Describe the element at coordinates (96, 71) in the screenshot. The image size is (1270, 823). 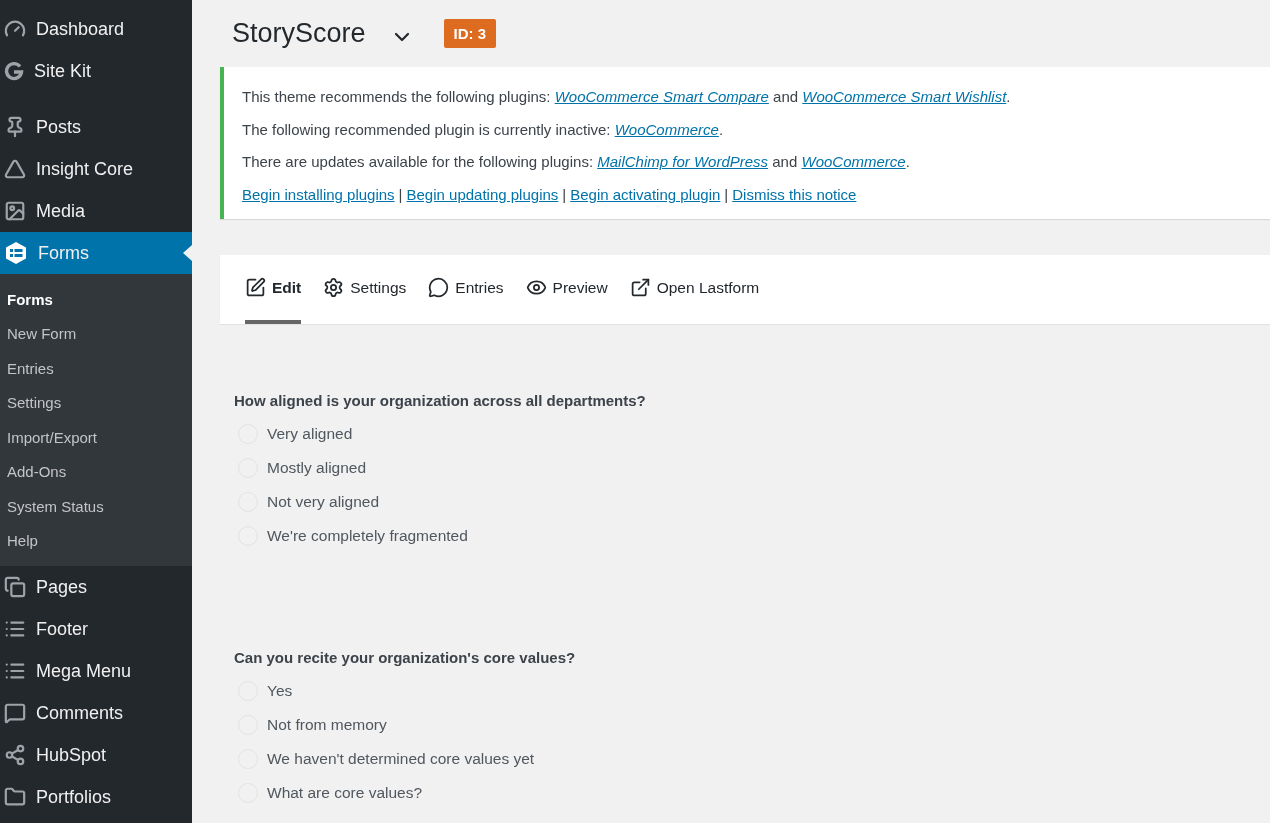
I see `sidebar-item: Site Kit` at that location.